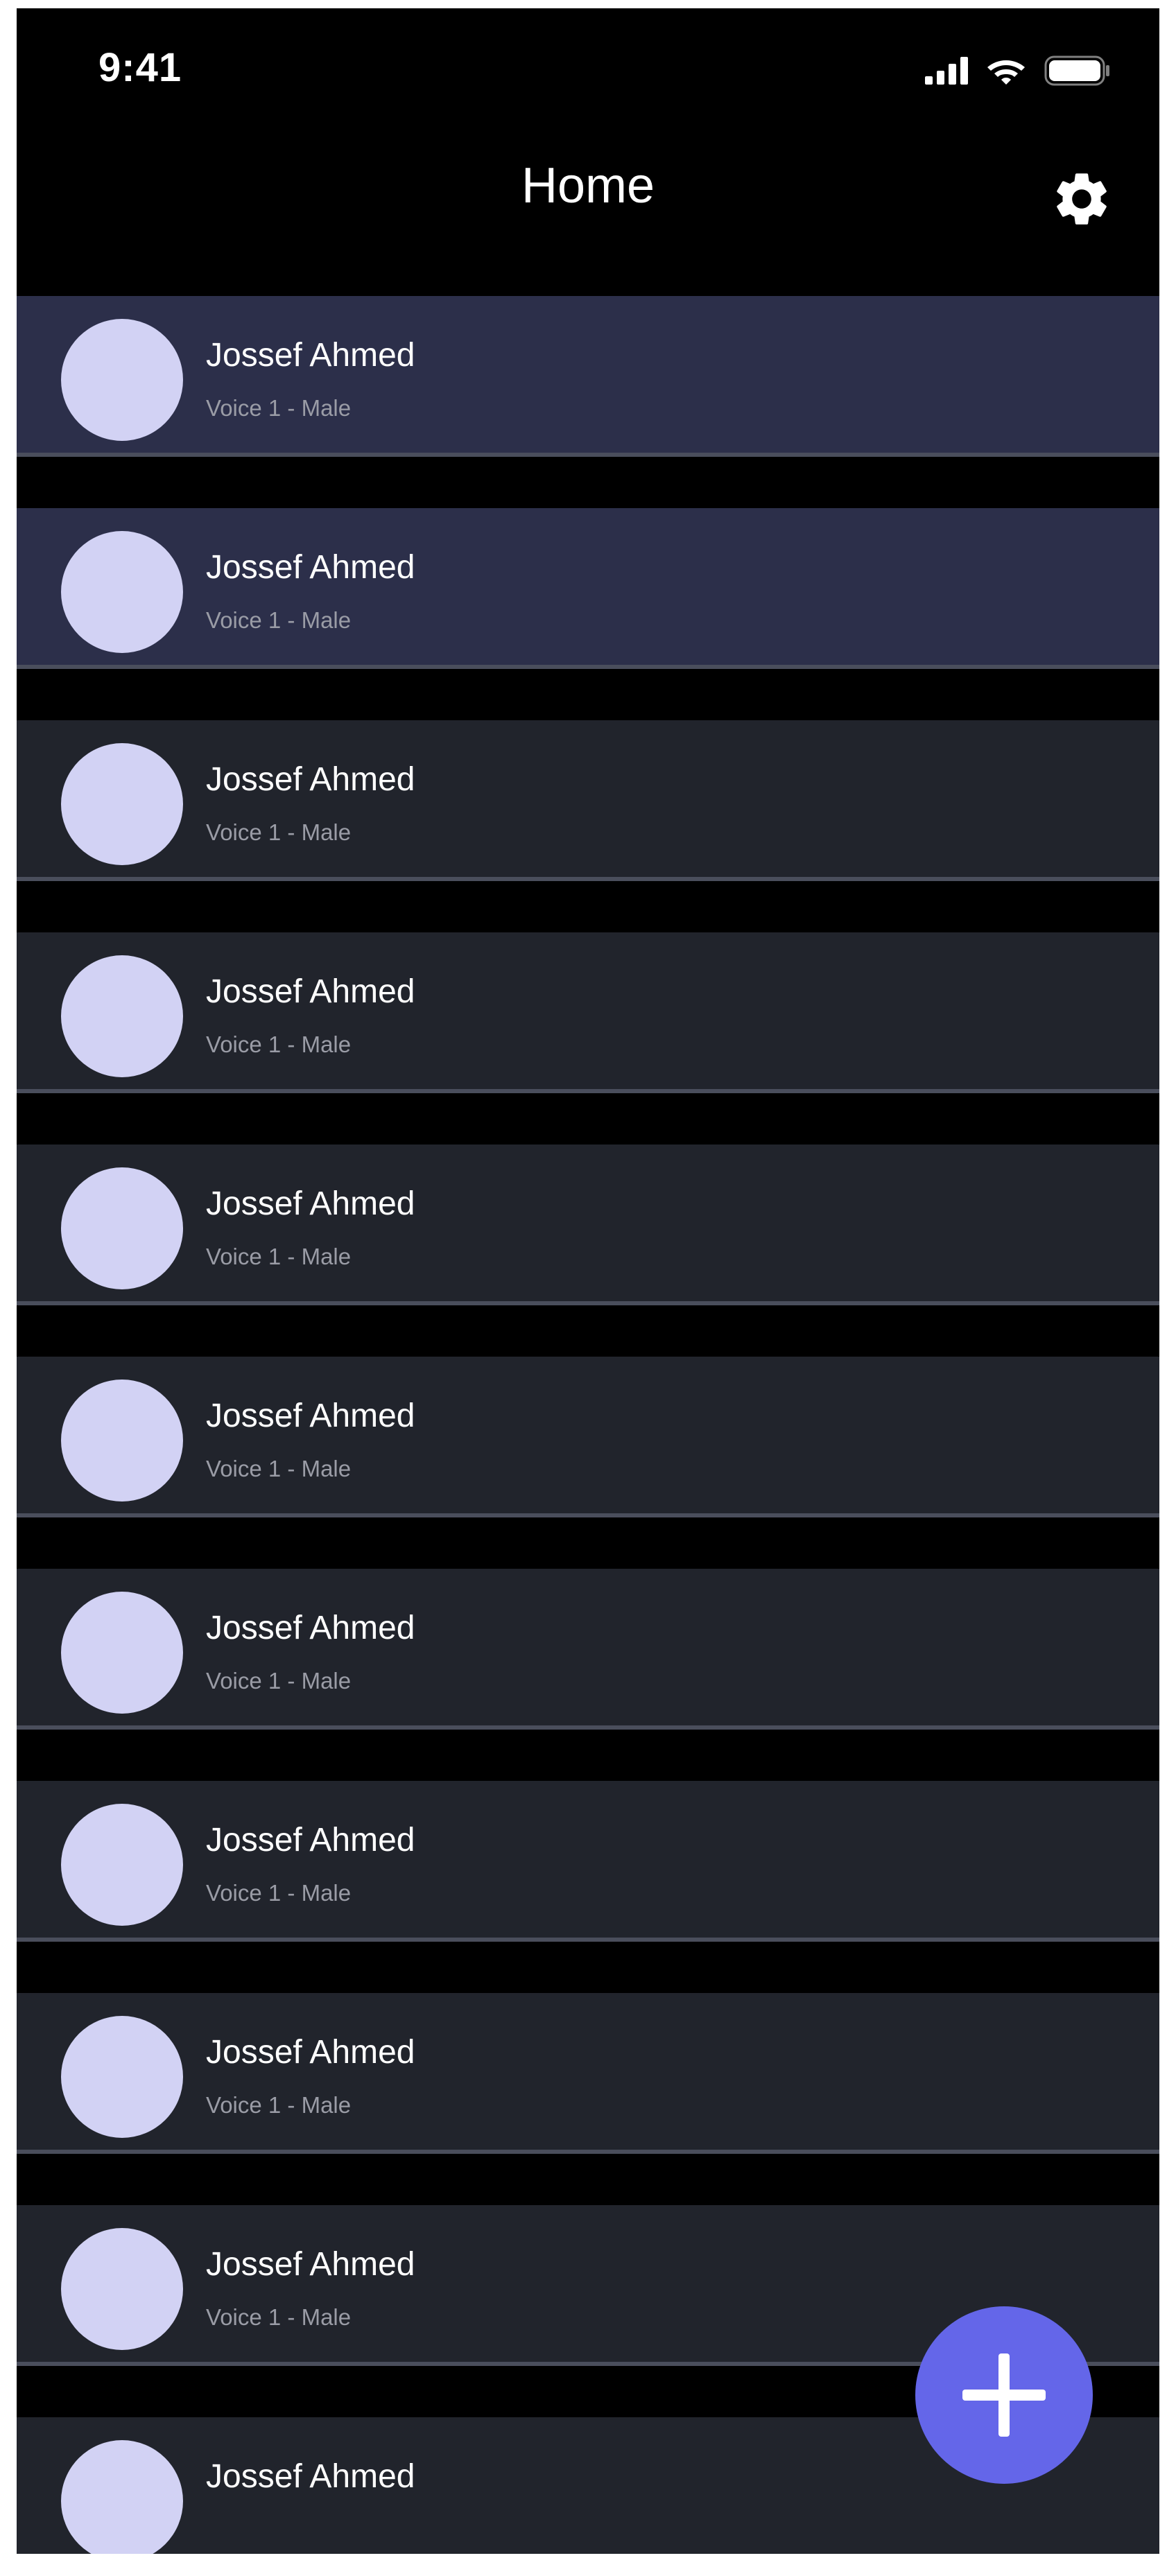  I want to click on battery-icon, so click(1076, 70).